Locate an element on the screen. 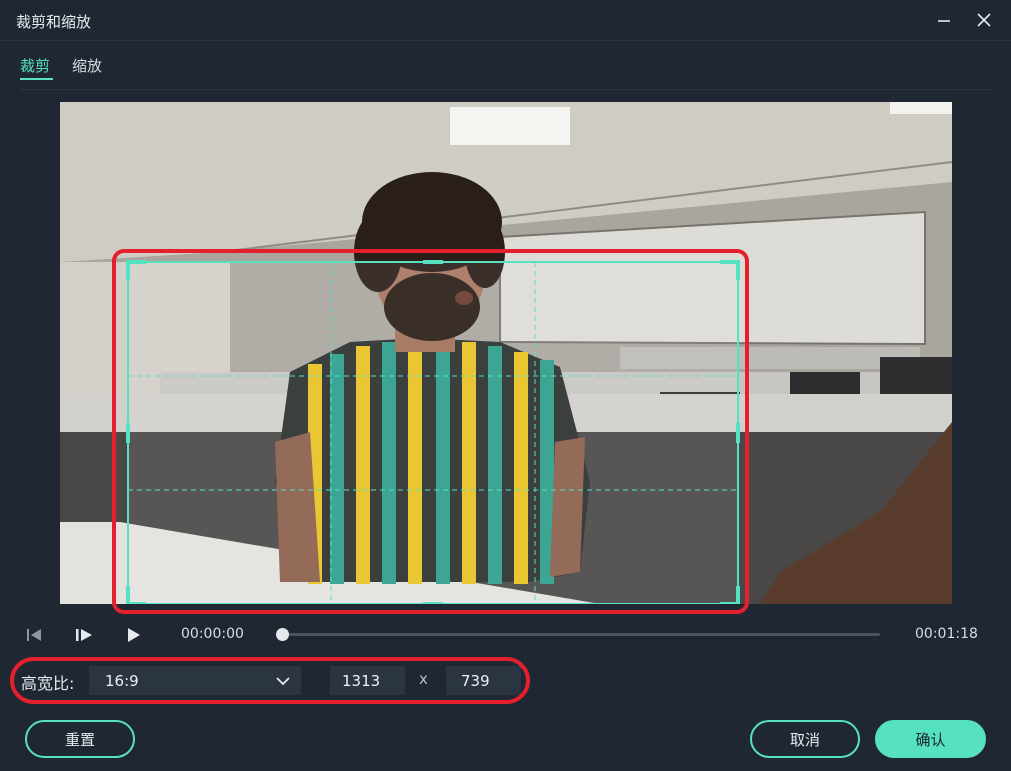 The width and height of the screenshot is (1011, 771). timeline-track is located at coordinates (583, 634).